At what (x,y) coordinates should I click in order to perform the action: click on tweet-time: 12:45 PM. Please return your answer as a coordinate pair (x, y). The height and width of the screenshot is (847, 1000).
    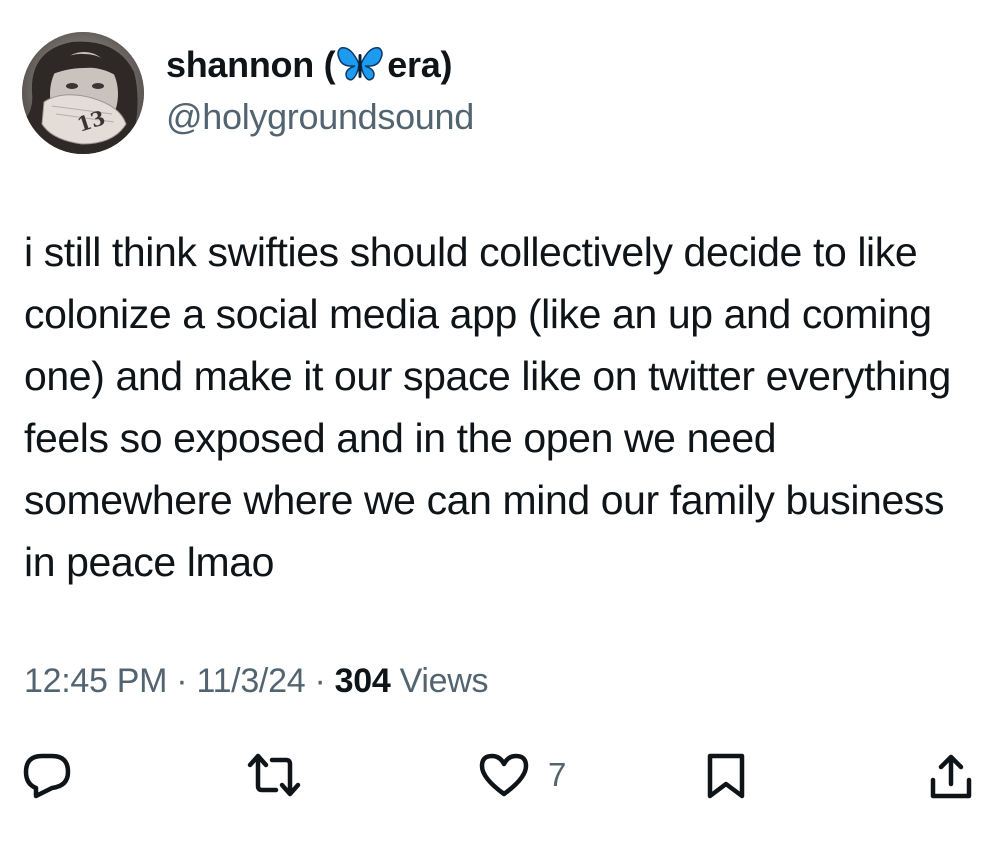
    Looking at the image, I should click on (95, 681).